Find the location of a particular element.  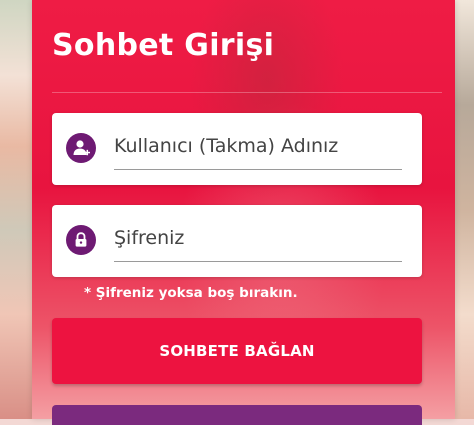

password-field: Şifreniz is located at coordinates (237, 241).